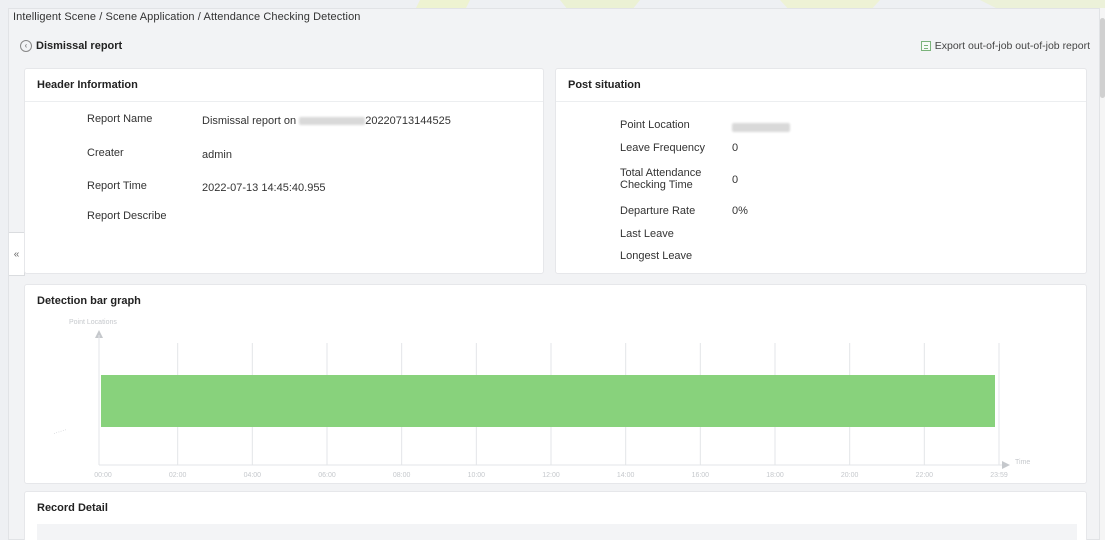  Describe the element at coordinates (735, 148) in the screenshot. I see `info-value-leave-frequency: 0` at that location.